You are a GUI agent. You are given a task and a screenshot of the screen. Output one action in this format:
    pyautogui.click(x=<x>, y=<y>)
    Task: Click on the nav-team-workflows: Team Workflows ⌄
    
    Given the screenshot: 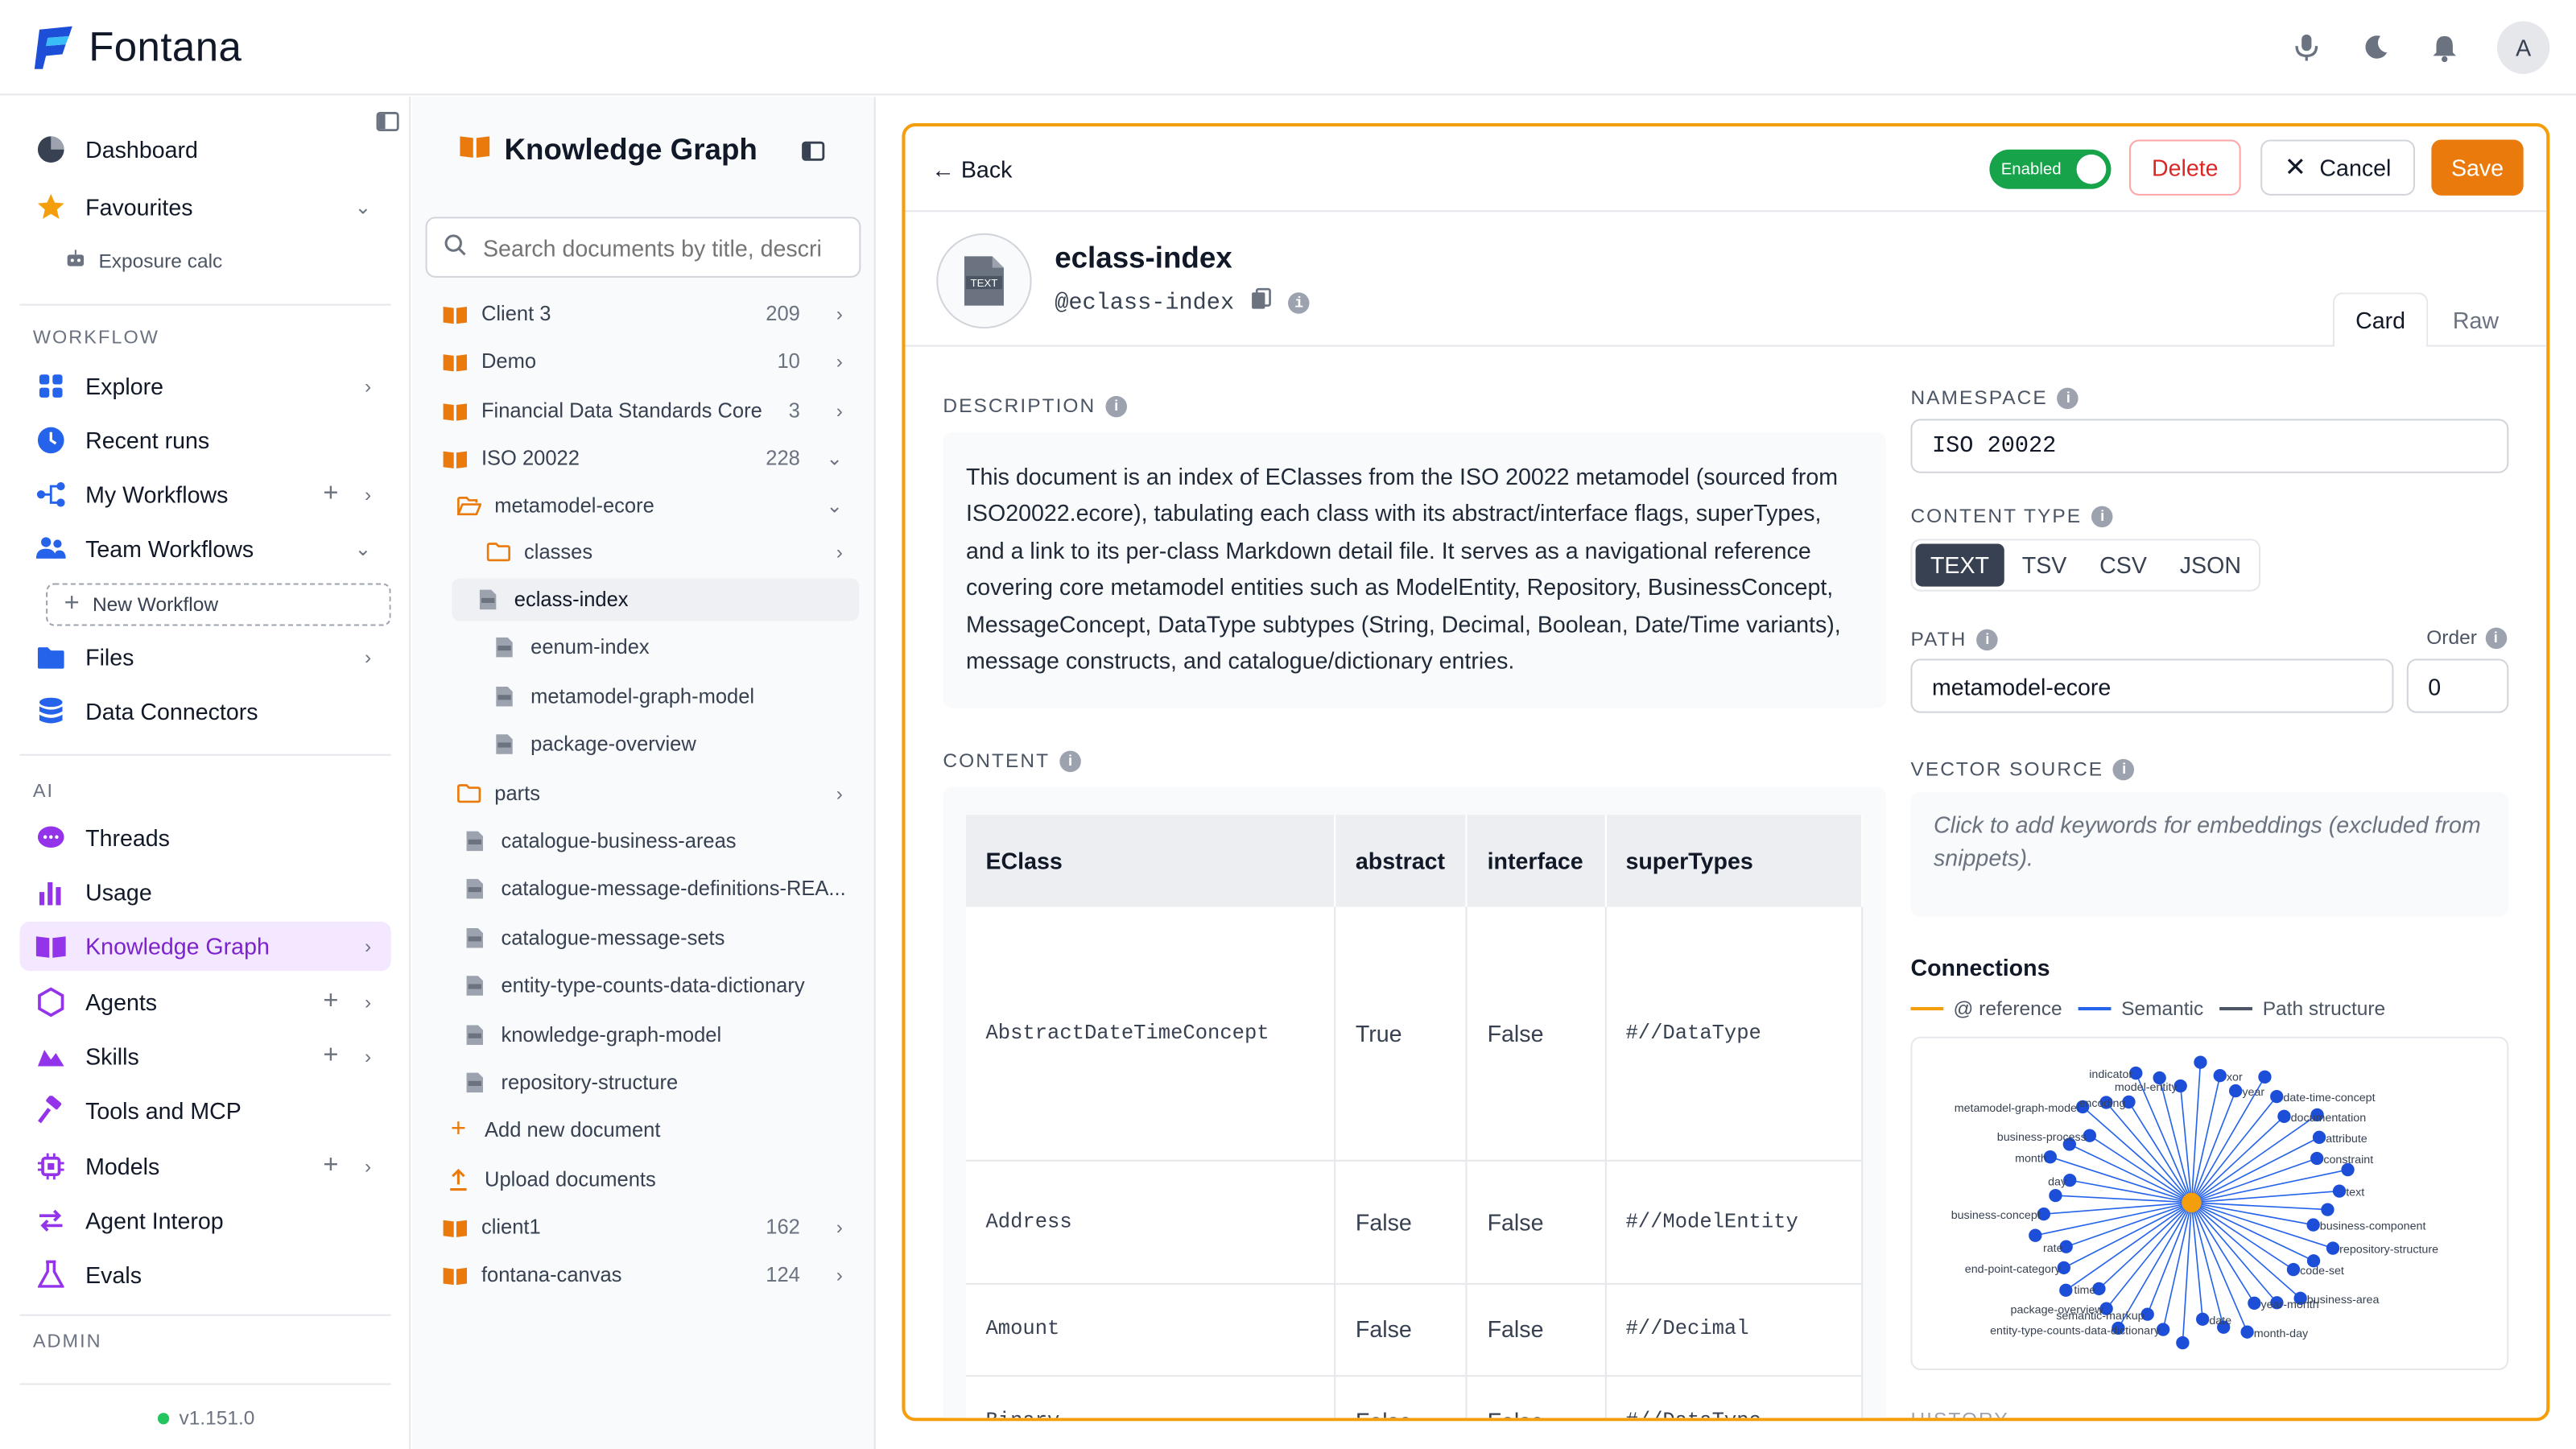 What is the action you would take?
    pyautogui.click(x=204, y=548)
    